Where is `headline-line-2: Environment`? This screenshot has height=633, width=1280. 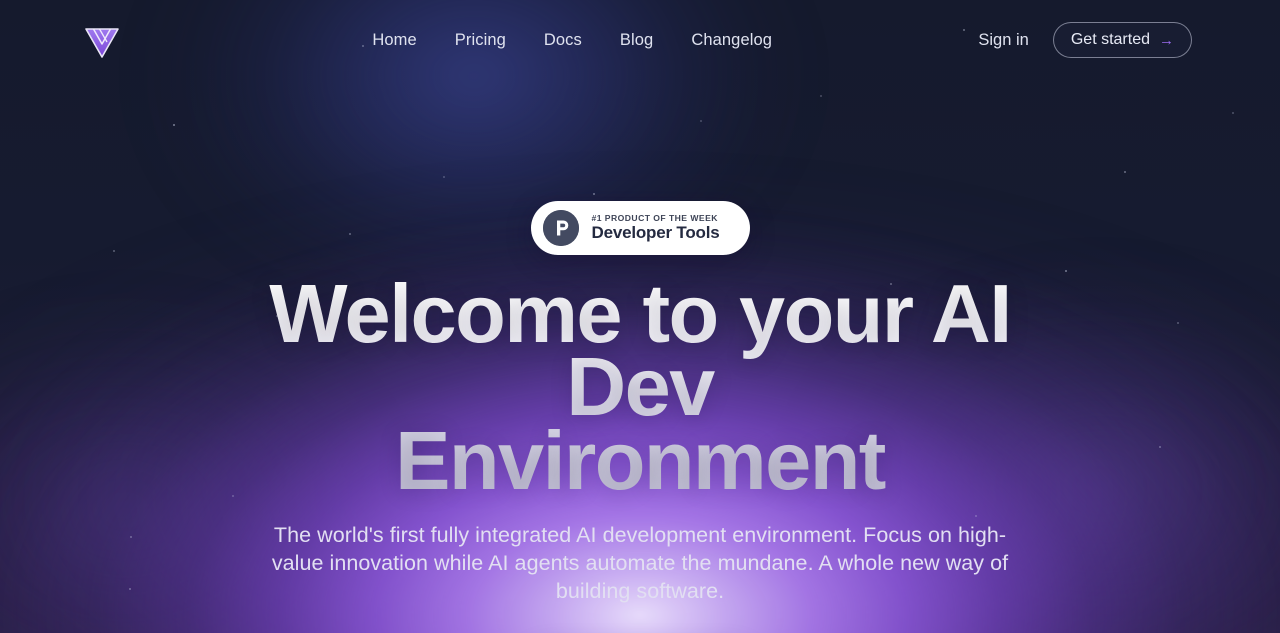 headline-line-2: Environment is located at coordinates (640, 460).